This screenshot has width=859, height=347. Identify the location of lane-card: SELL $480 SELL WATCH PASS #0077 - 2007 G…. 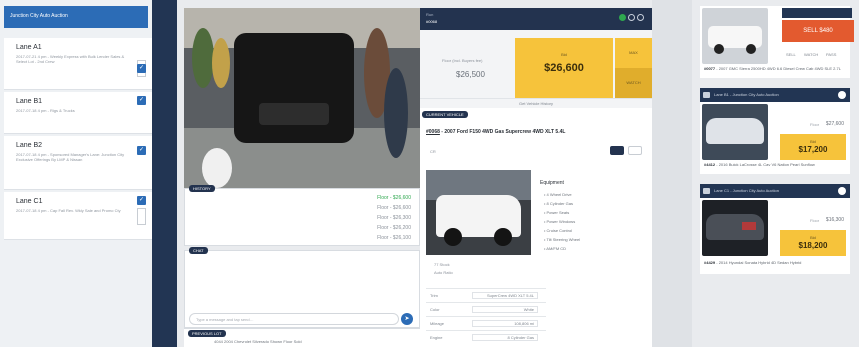
(777, 42).